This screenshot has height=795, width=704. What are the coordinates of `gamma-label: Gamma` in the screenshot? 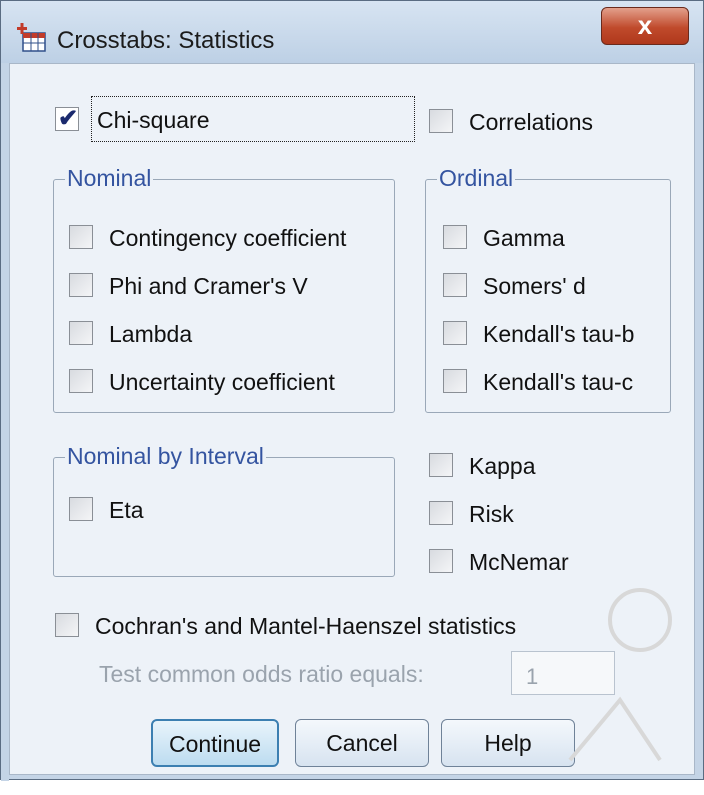 It's located at (524, 238).